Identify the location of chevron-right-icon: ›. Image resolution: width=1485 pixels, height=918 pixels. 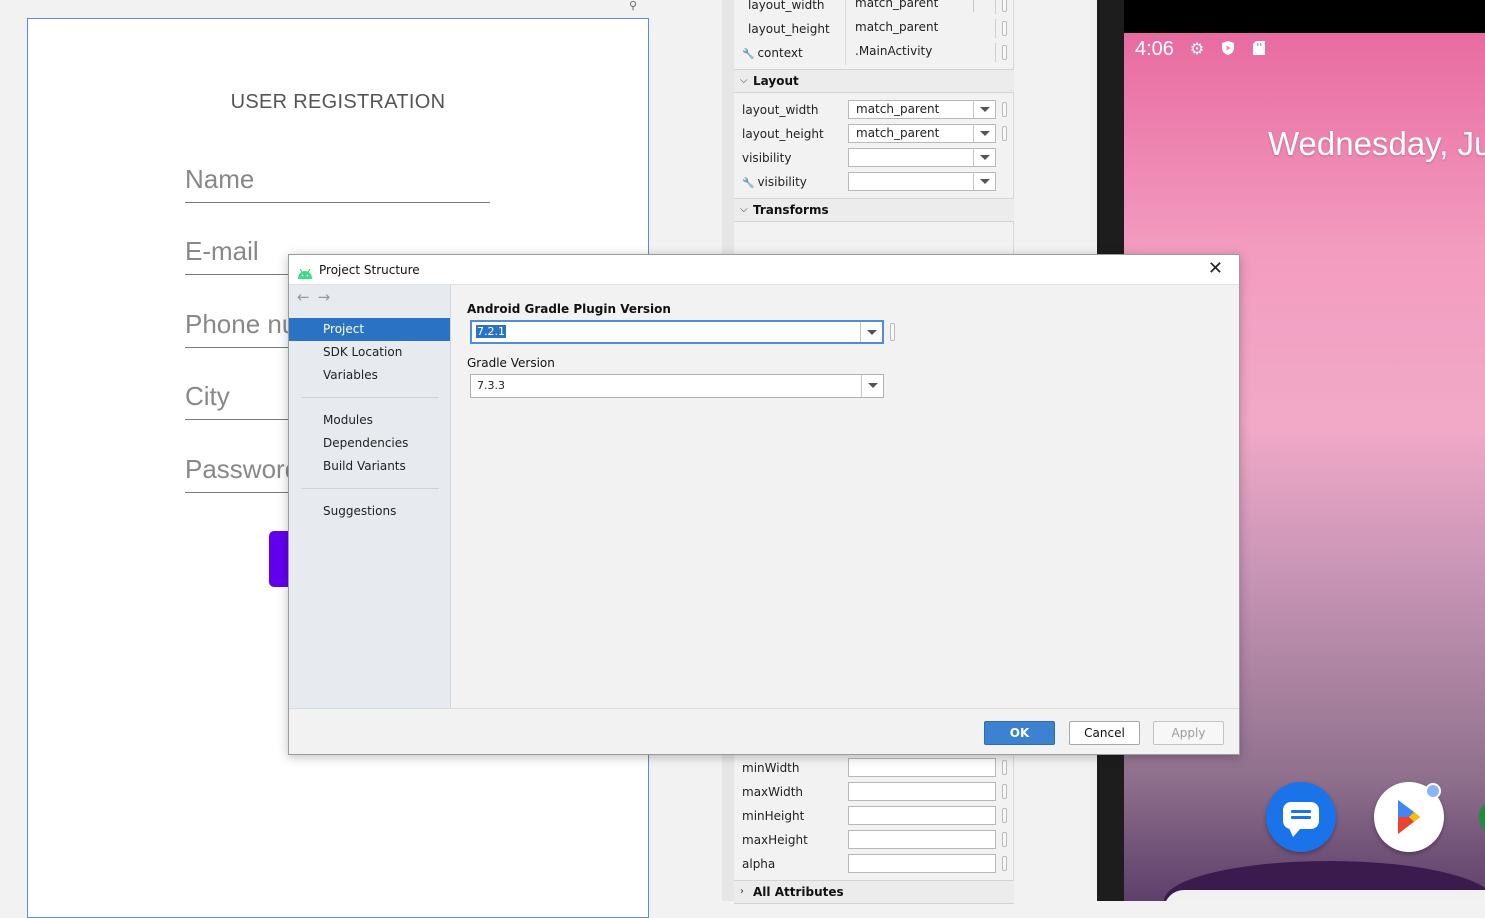
(742, 891).